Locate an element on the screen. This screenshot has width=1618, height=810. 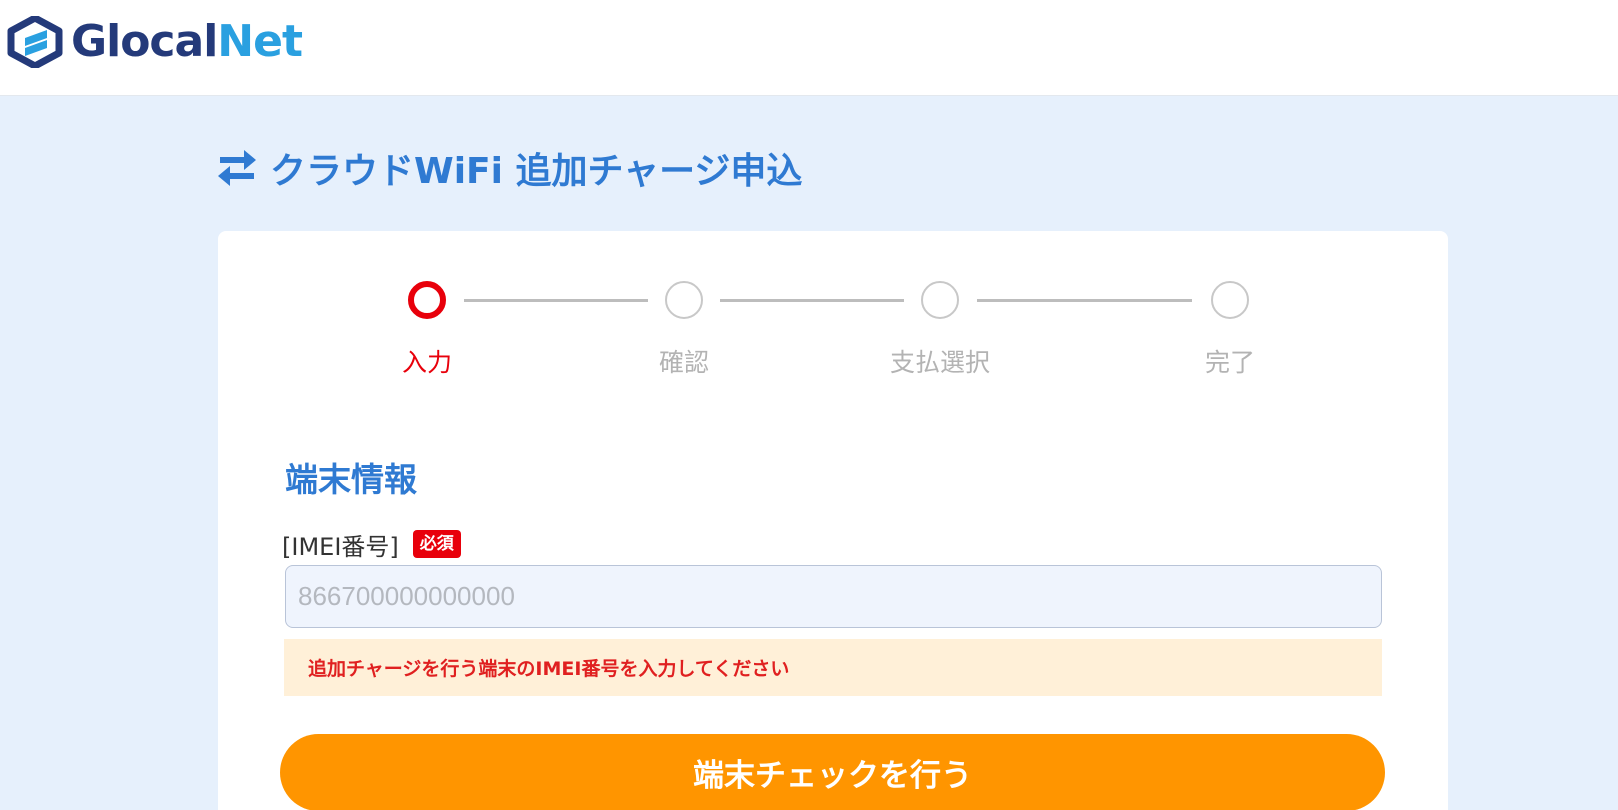
logo-text: GlocalNet is located at coordinates (187, 42).